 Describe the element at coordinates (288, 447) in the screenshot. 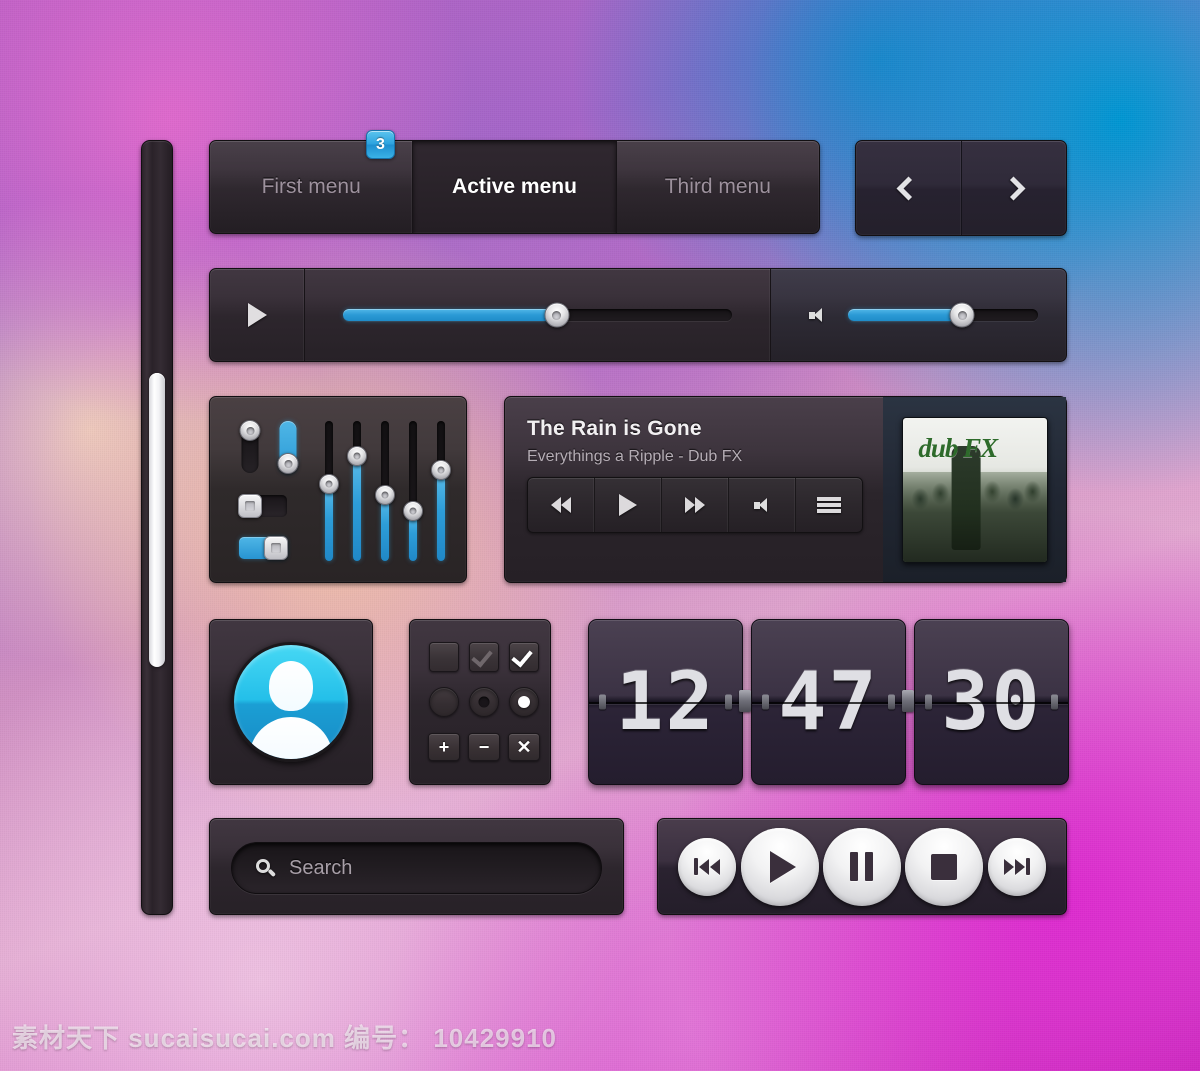

I see `mini-slider-on` at that location.